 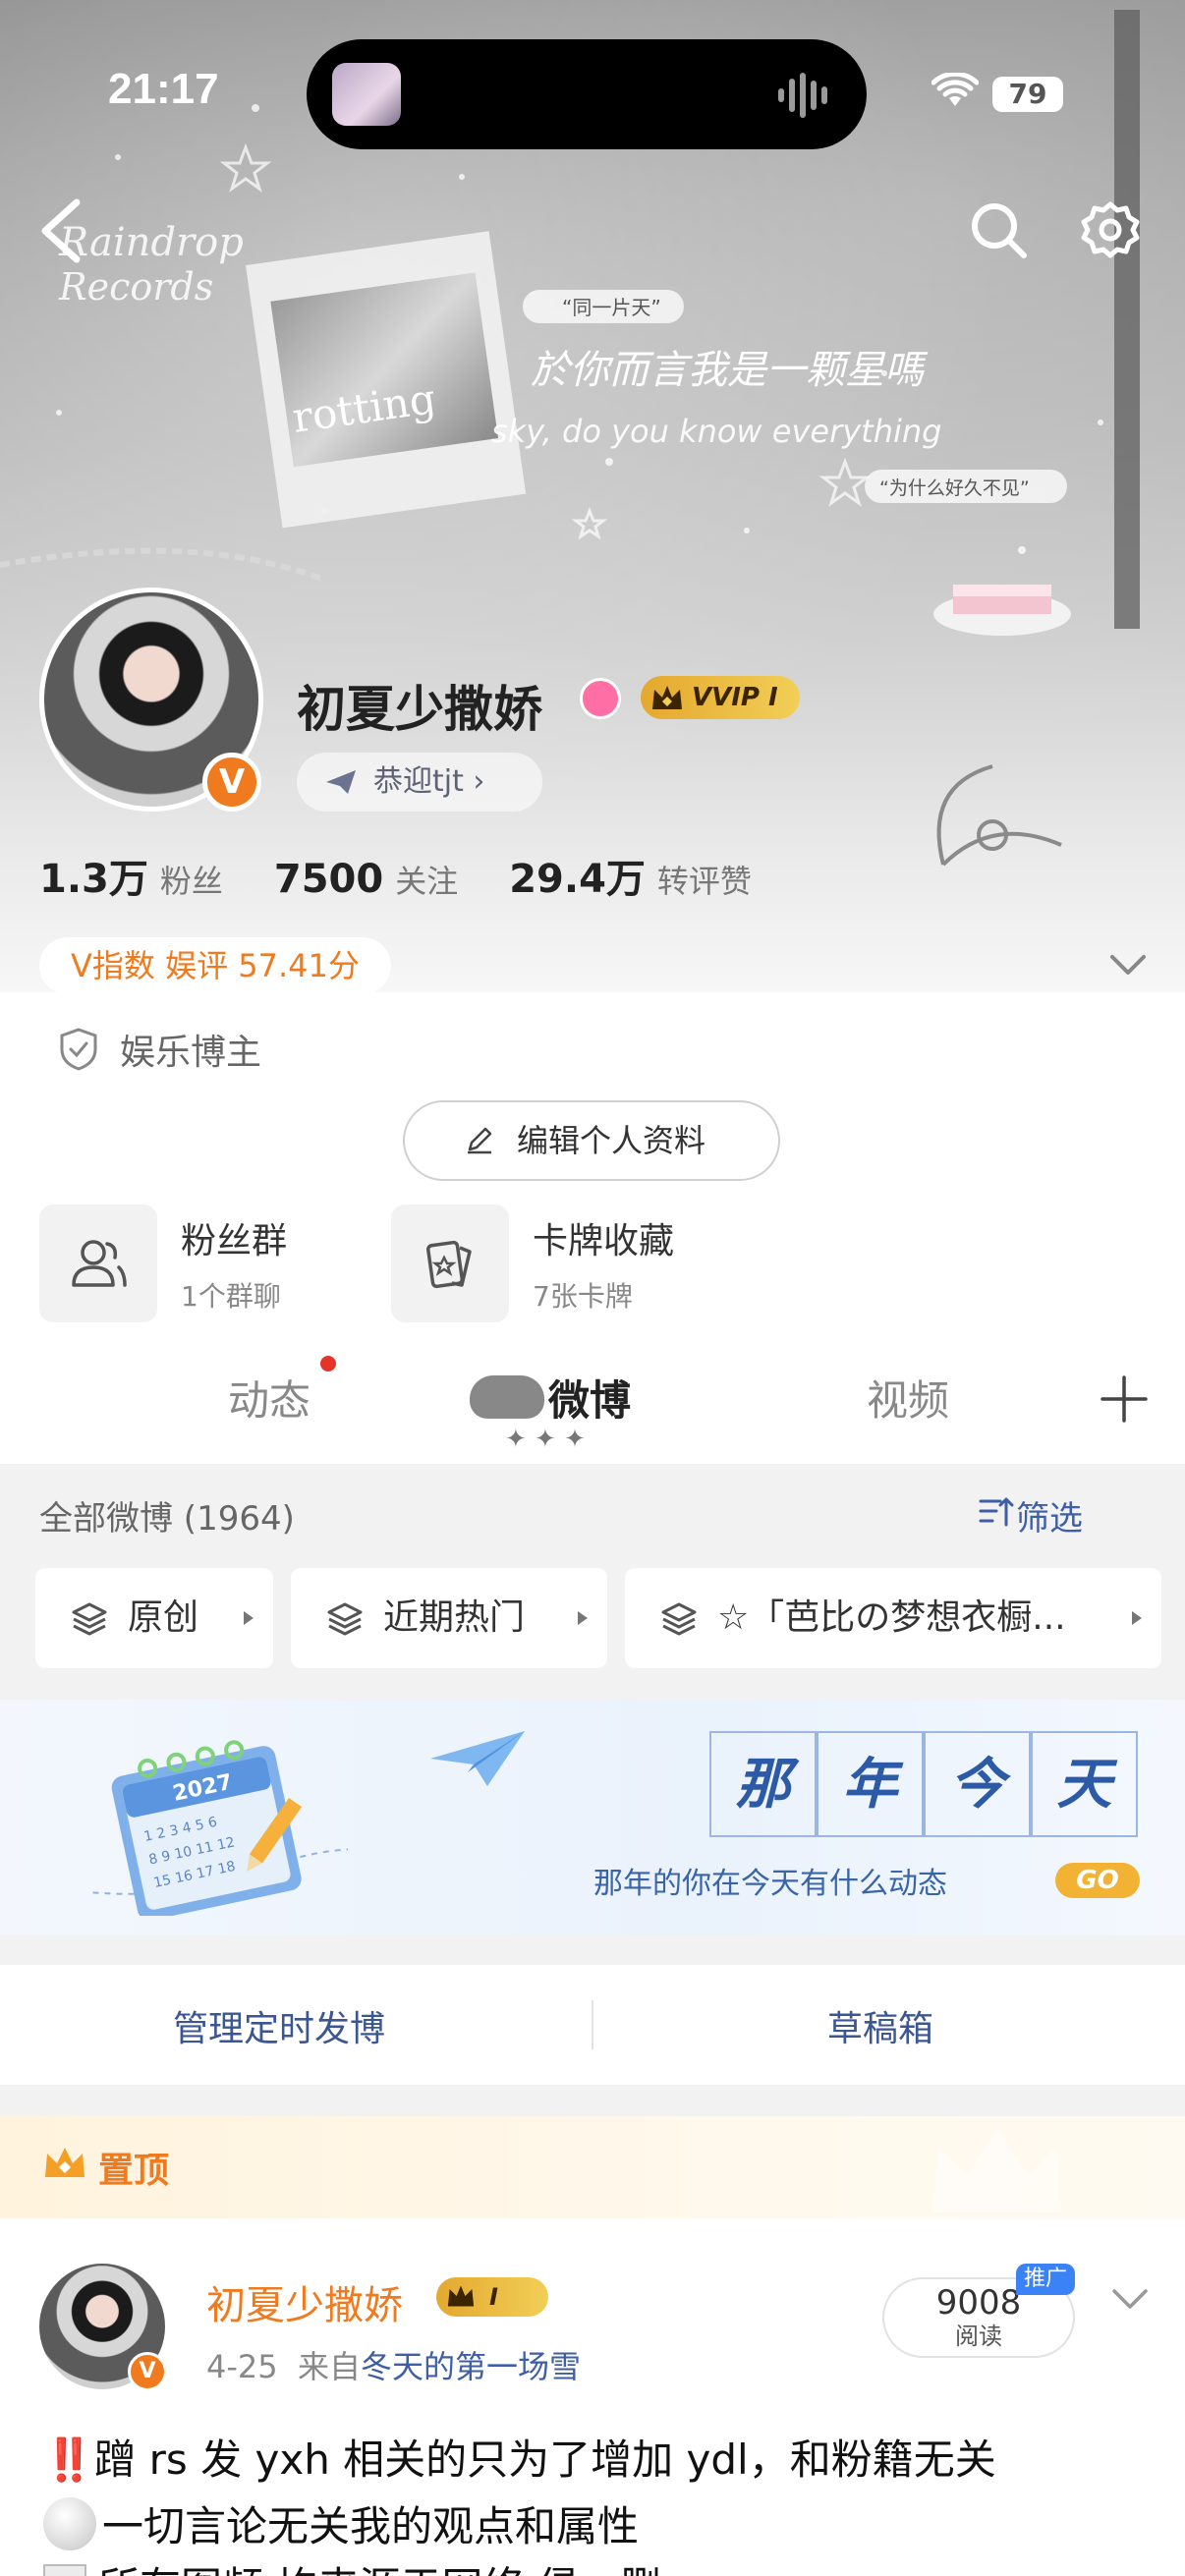 I want to click on tab-weibo: 微博, so click(x=590, y=1398).